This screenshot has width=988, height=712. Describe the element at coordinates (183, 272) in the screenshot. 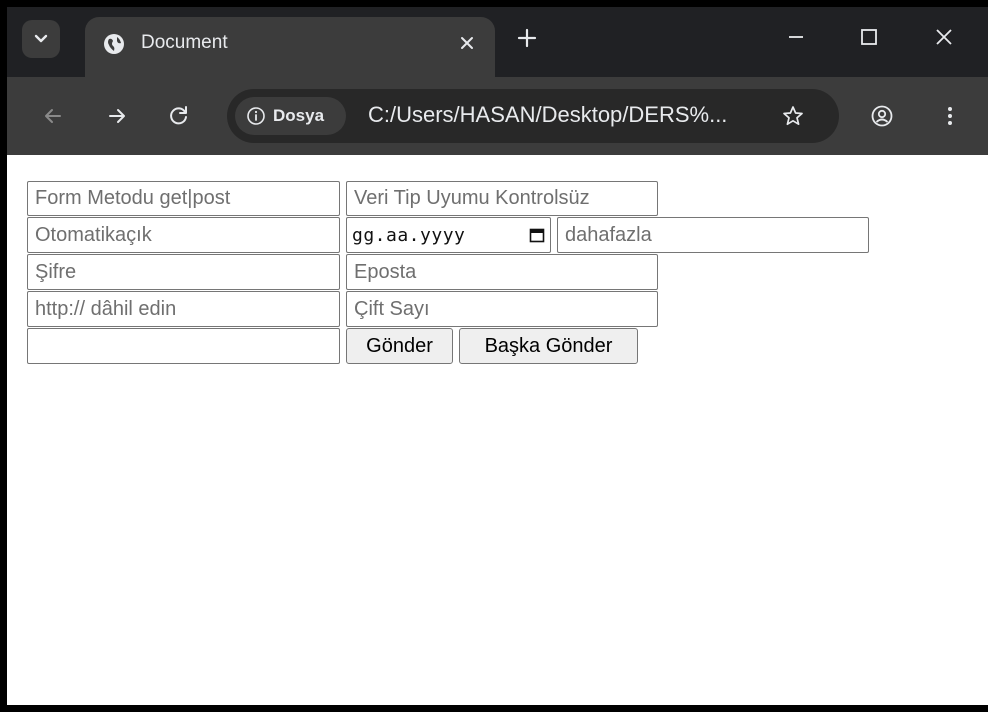

I see `password-input` at that location.